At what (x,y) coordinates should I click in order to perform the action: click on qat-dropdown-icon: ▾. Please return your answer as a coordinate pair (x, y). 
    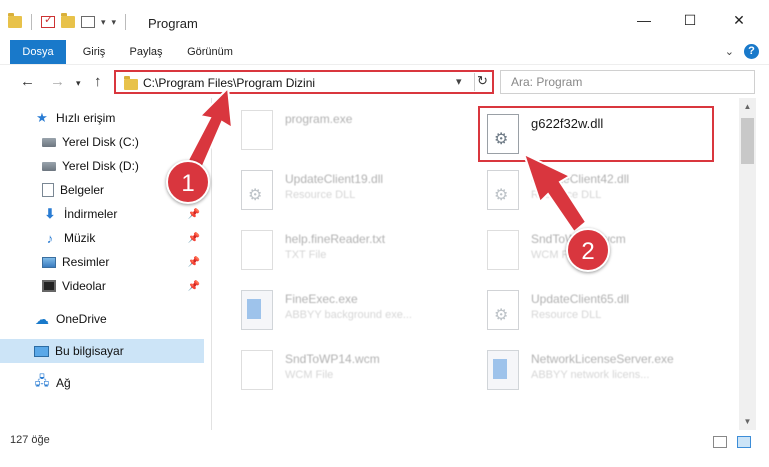
    Looking at the image, I should click on (103, 22).